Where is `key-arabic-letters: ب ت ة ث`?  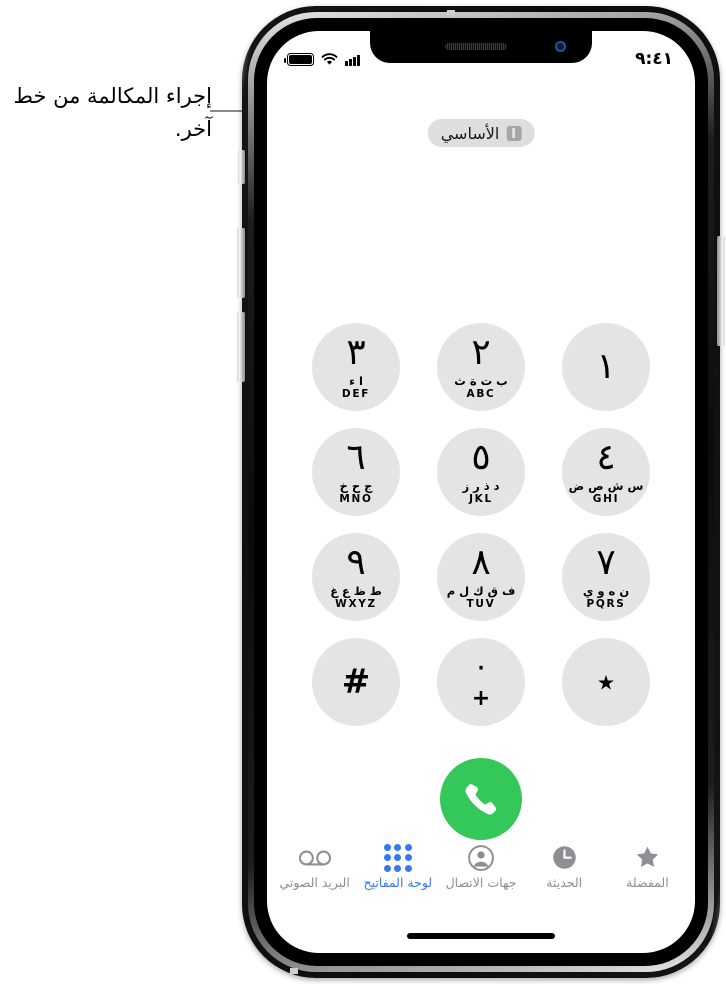 key-arabic-letters: ب ت ة ث is located at coordinates (481, 380).